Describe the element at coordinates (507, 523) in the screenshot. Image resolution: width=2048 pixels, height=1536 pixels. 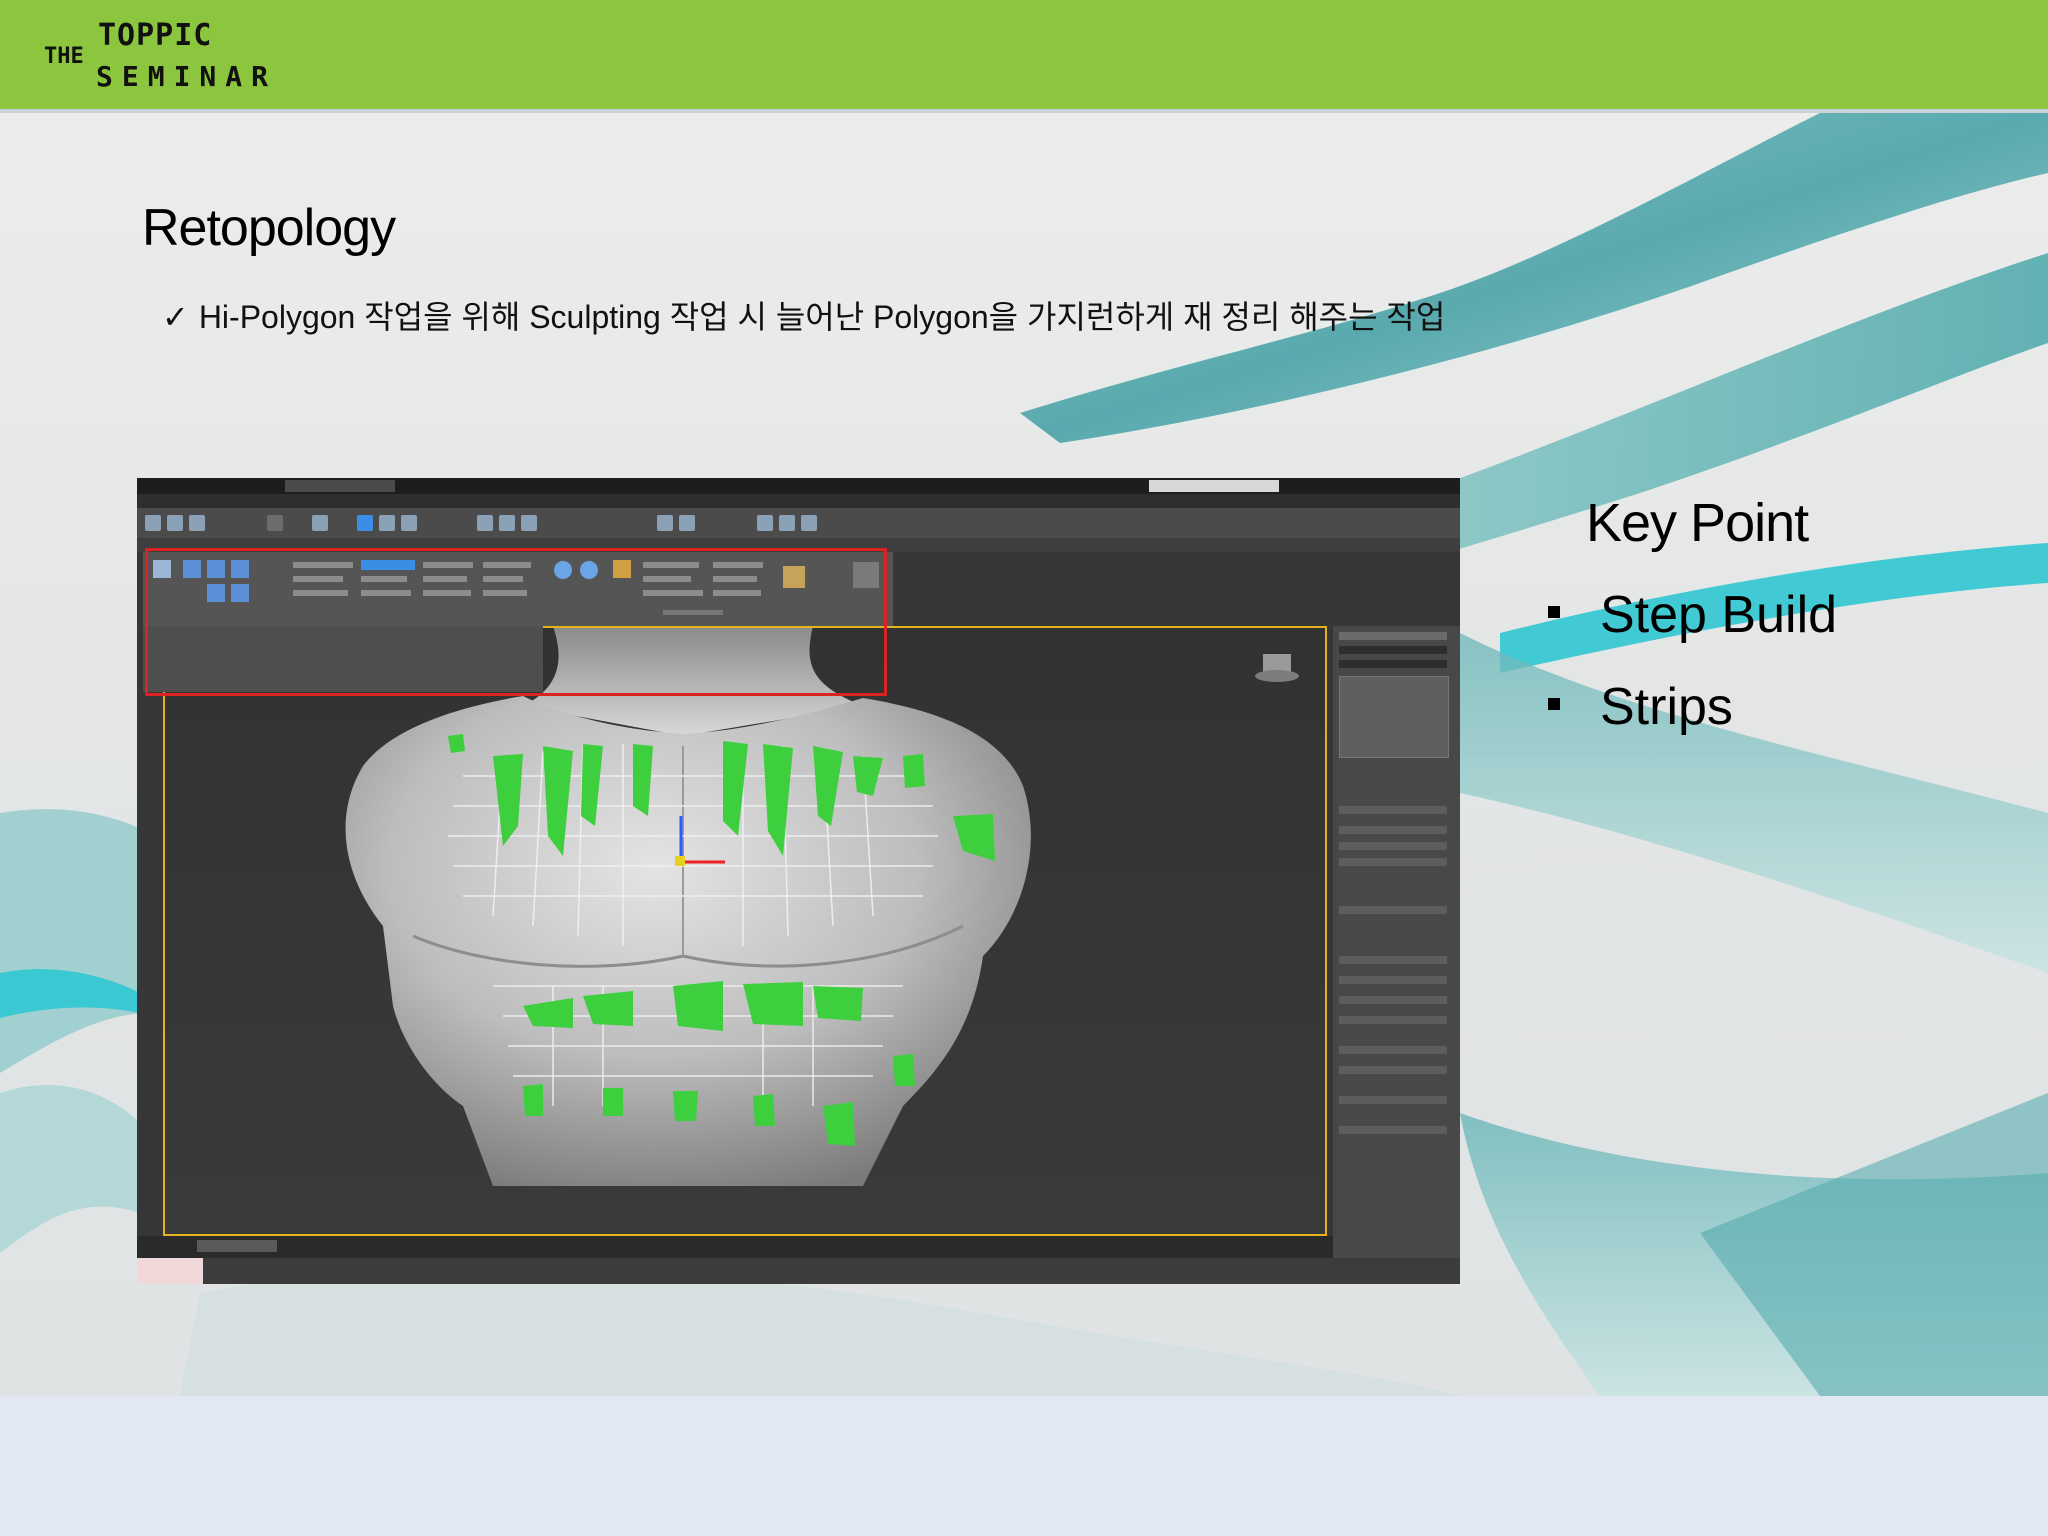
I see `angle-snap-icon` at that location.